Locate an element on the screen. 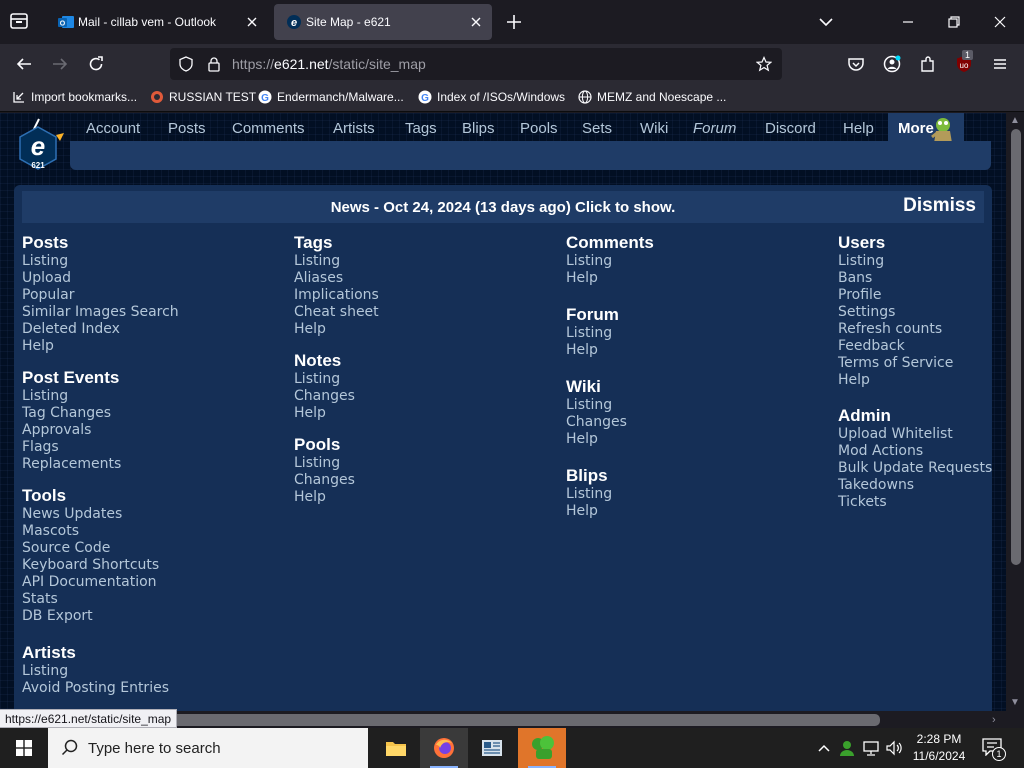 The height and width of the screenshot is (768, 1024). link-pools-changes: Changes is located at coordinates (429, 480).